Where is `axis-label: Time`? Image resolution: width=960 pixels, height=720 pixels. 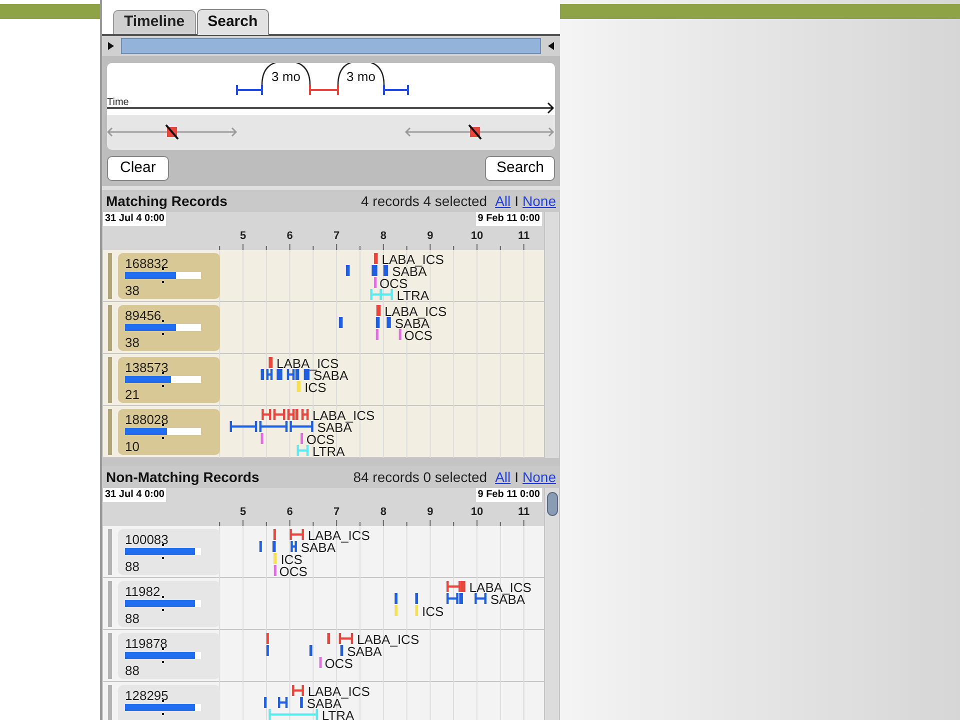
axis-label: Time is located at coordinates (118, 102).